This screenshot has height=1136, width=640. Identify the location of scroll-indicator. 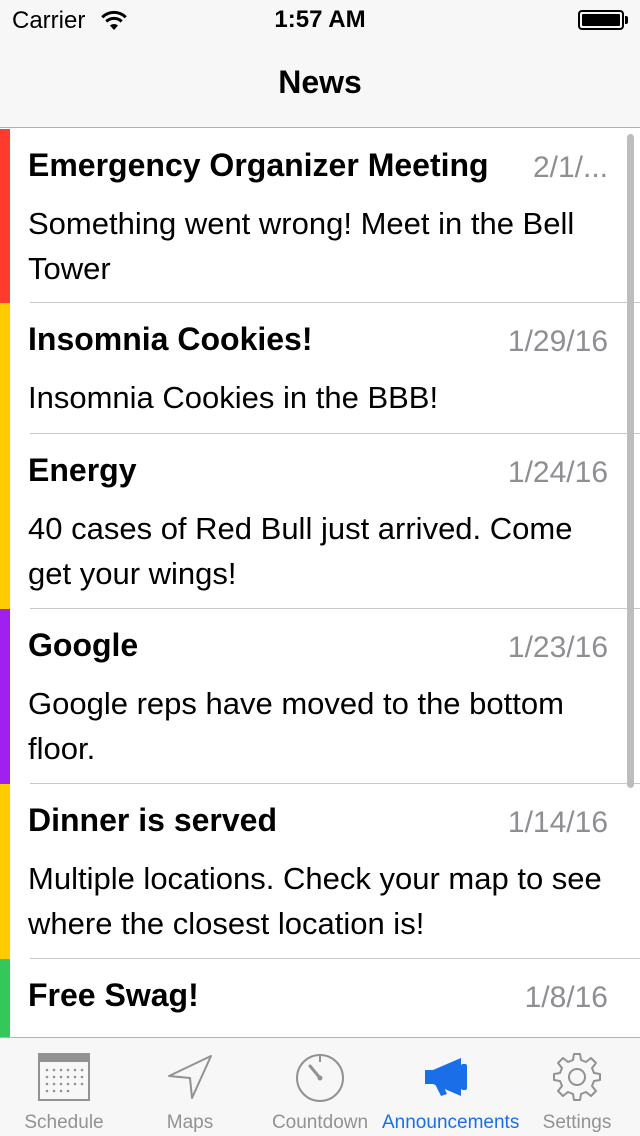
(630, 461).